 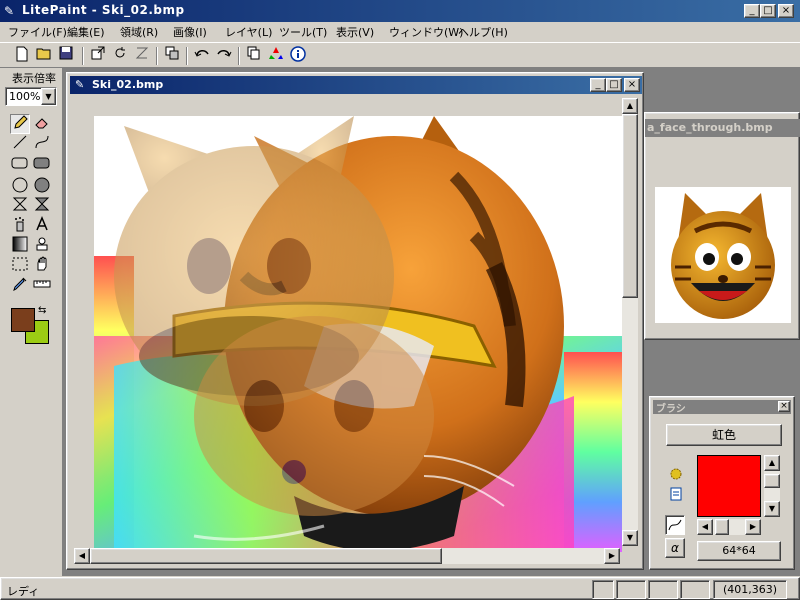 I want to click on color-icon, so click(x=276, y=56).